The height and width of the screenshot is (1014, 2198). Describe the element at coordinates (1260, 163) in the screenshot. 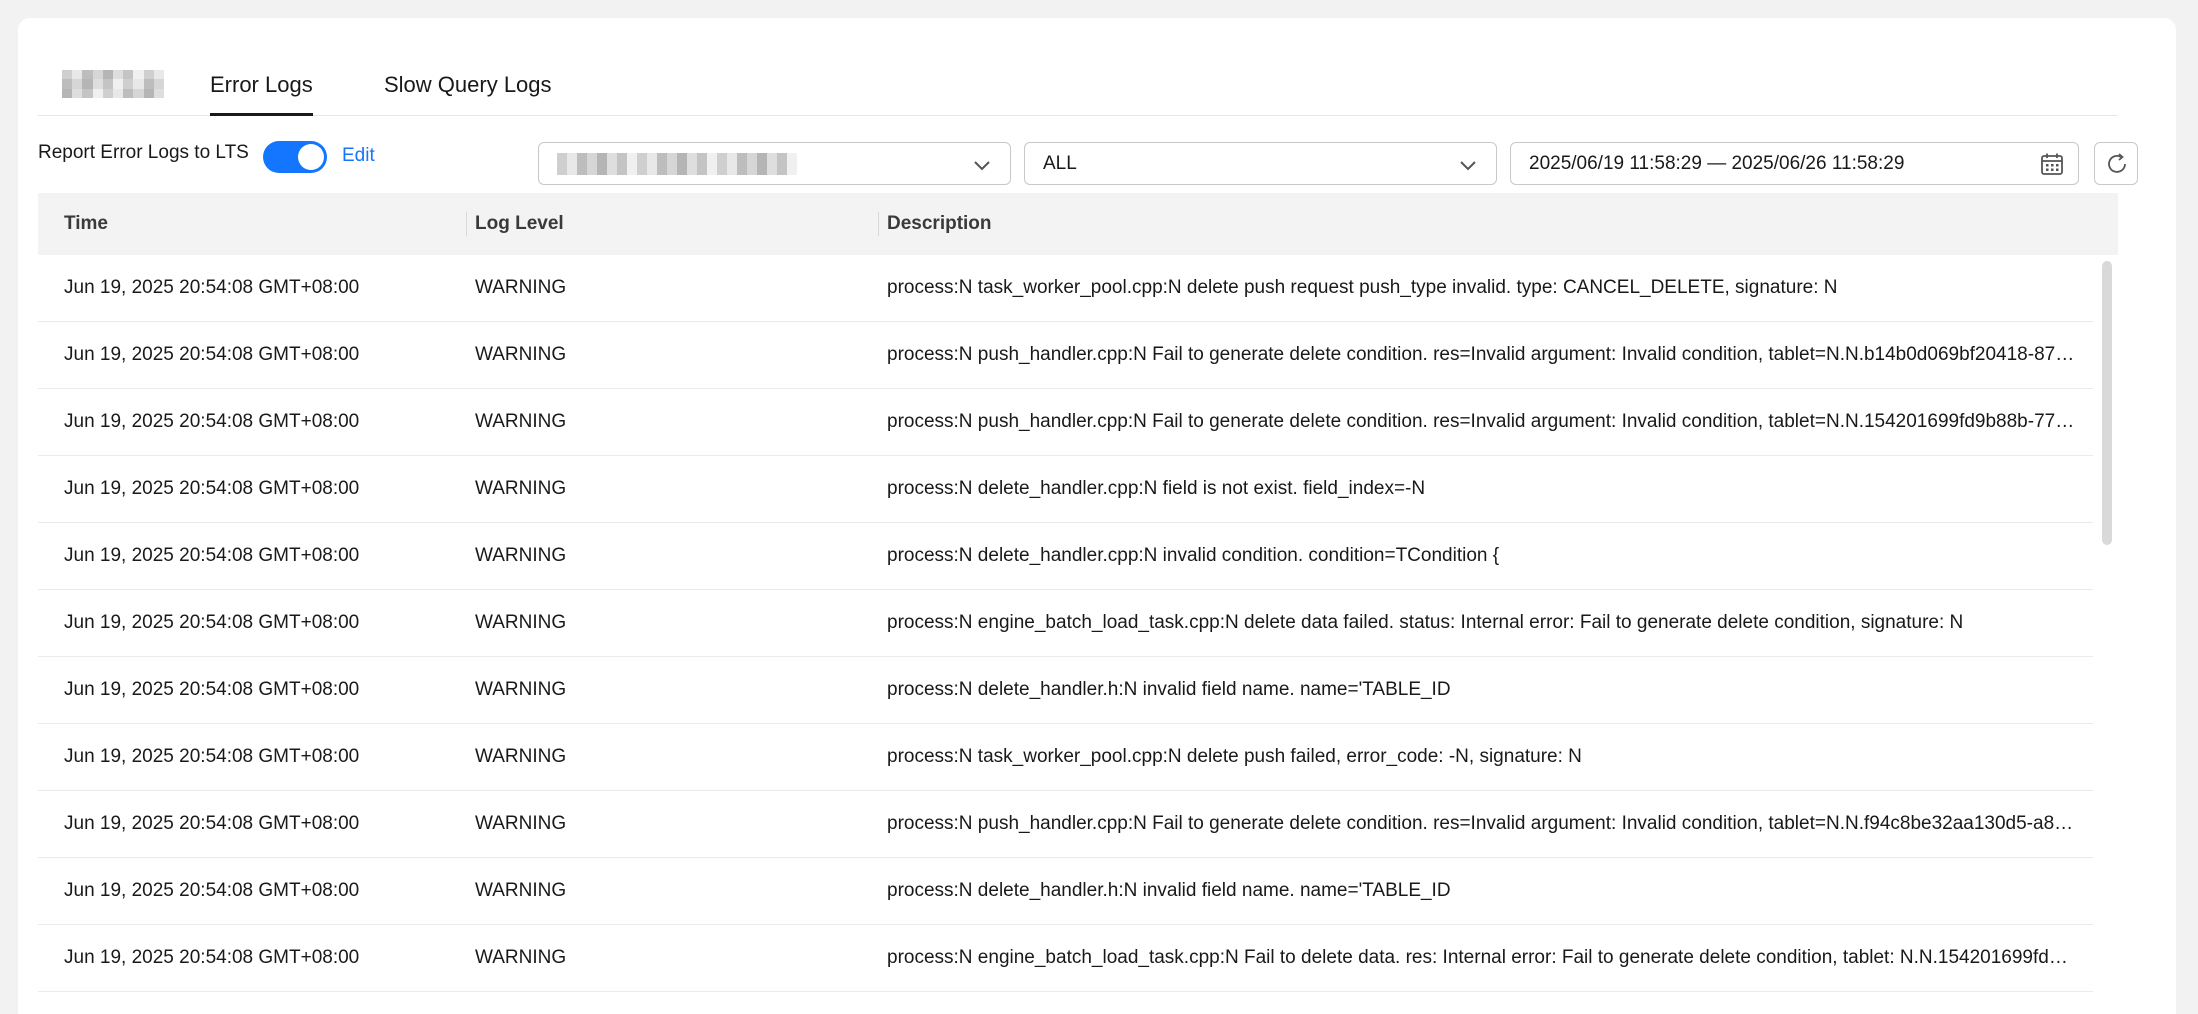

I see `log-level-select: ALL` at that location.